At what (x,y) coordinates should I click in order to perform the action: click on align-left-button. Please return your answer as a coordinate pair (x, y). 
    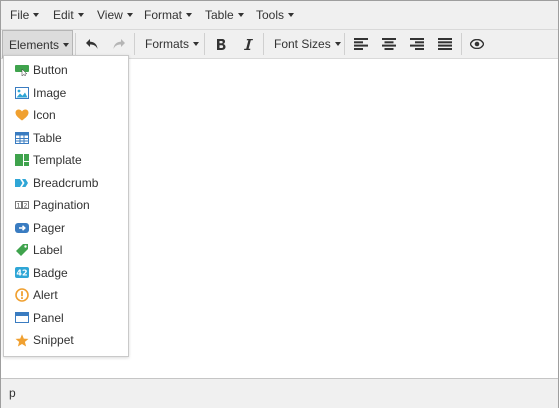
    Looking at the image, I should click on (361, 44).